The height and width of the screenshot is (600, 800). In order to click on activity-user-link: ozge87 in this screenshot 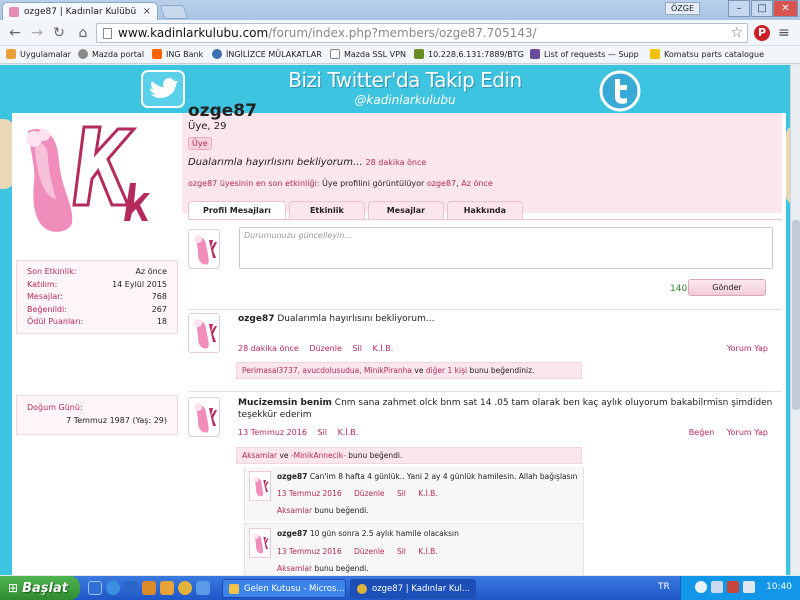, I will do `click(441, 183)`.